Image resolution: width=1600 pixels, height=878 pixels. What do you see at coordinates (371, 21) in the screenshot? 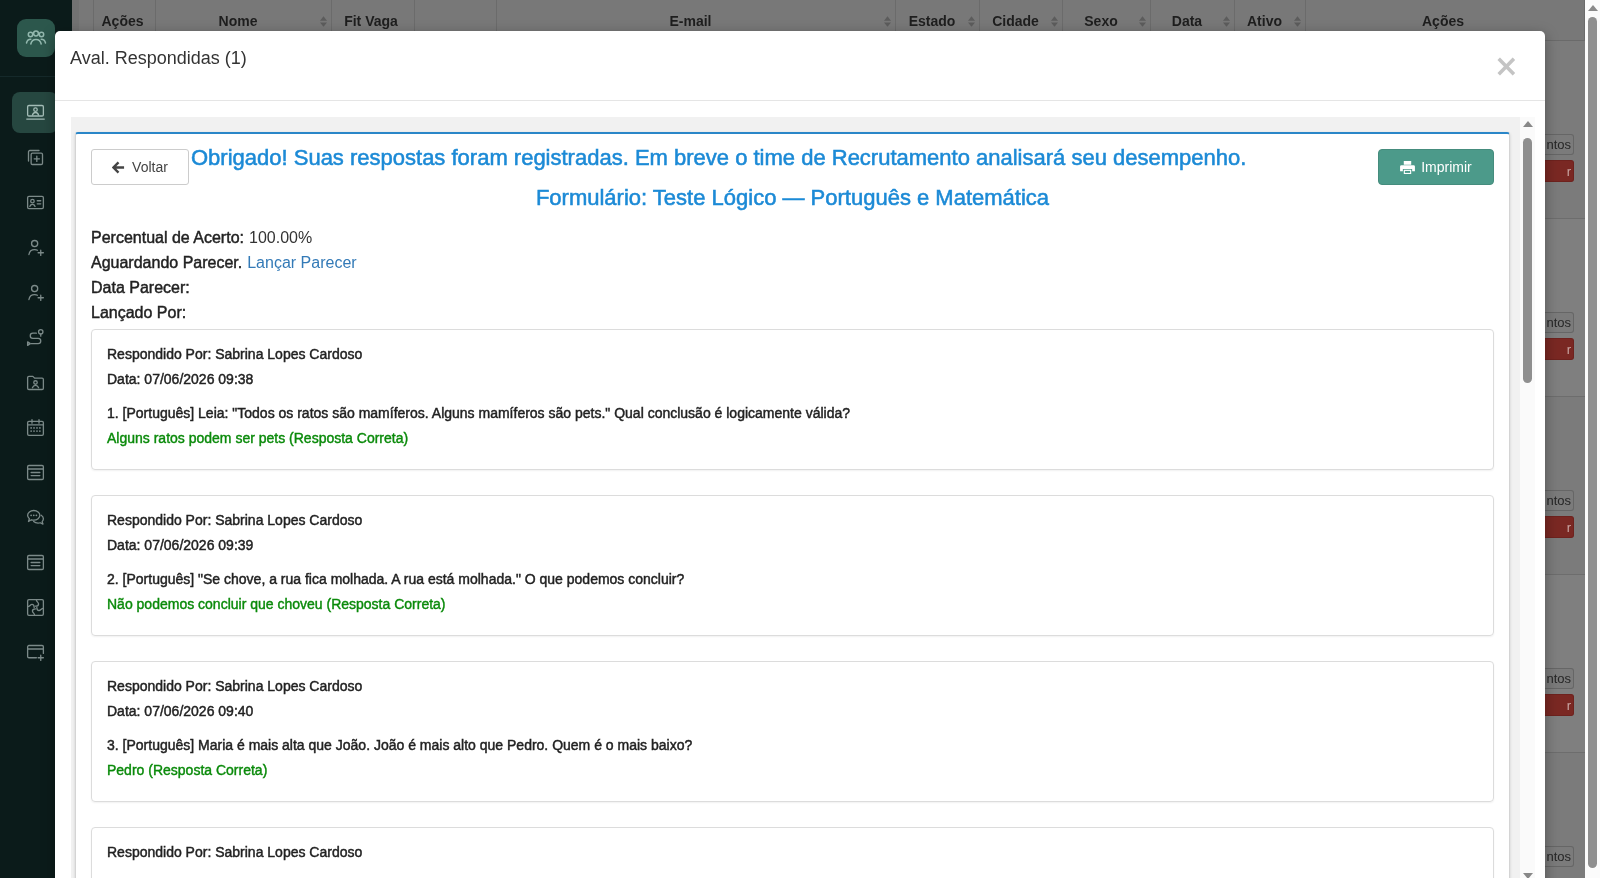
I see `column-header: Fit Vaga` at bounding box center [371, 21].